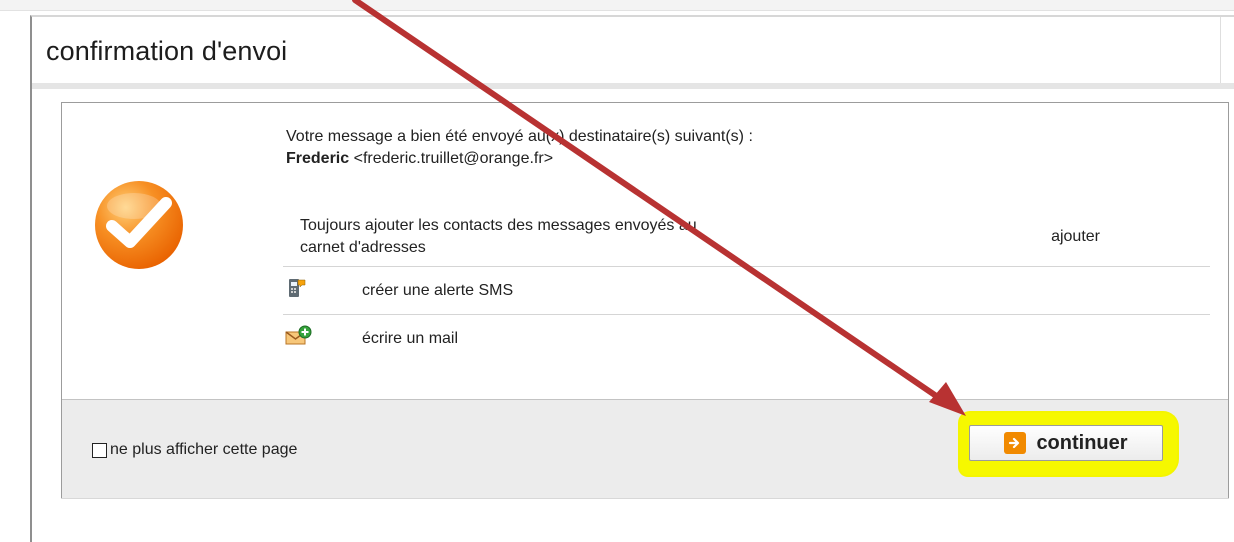 Image resolution: width=1234 pixels, height=542 pixels. Describe the element at coordinates (139, 225) in the screenshot. I see `checkmark-badge-icon` at that location.